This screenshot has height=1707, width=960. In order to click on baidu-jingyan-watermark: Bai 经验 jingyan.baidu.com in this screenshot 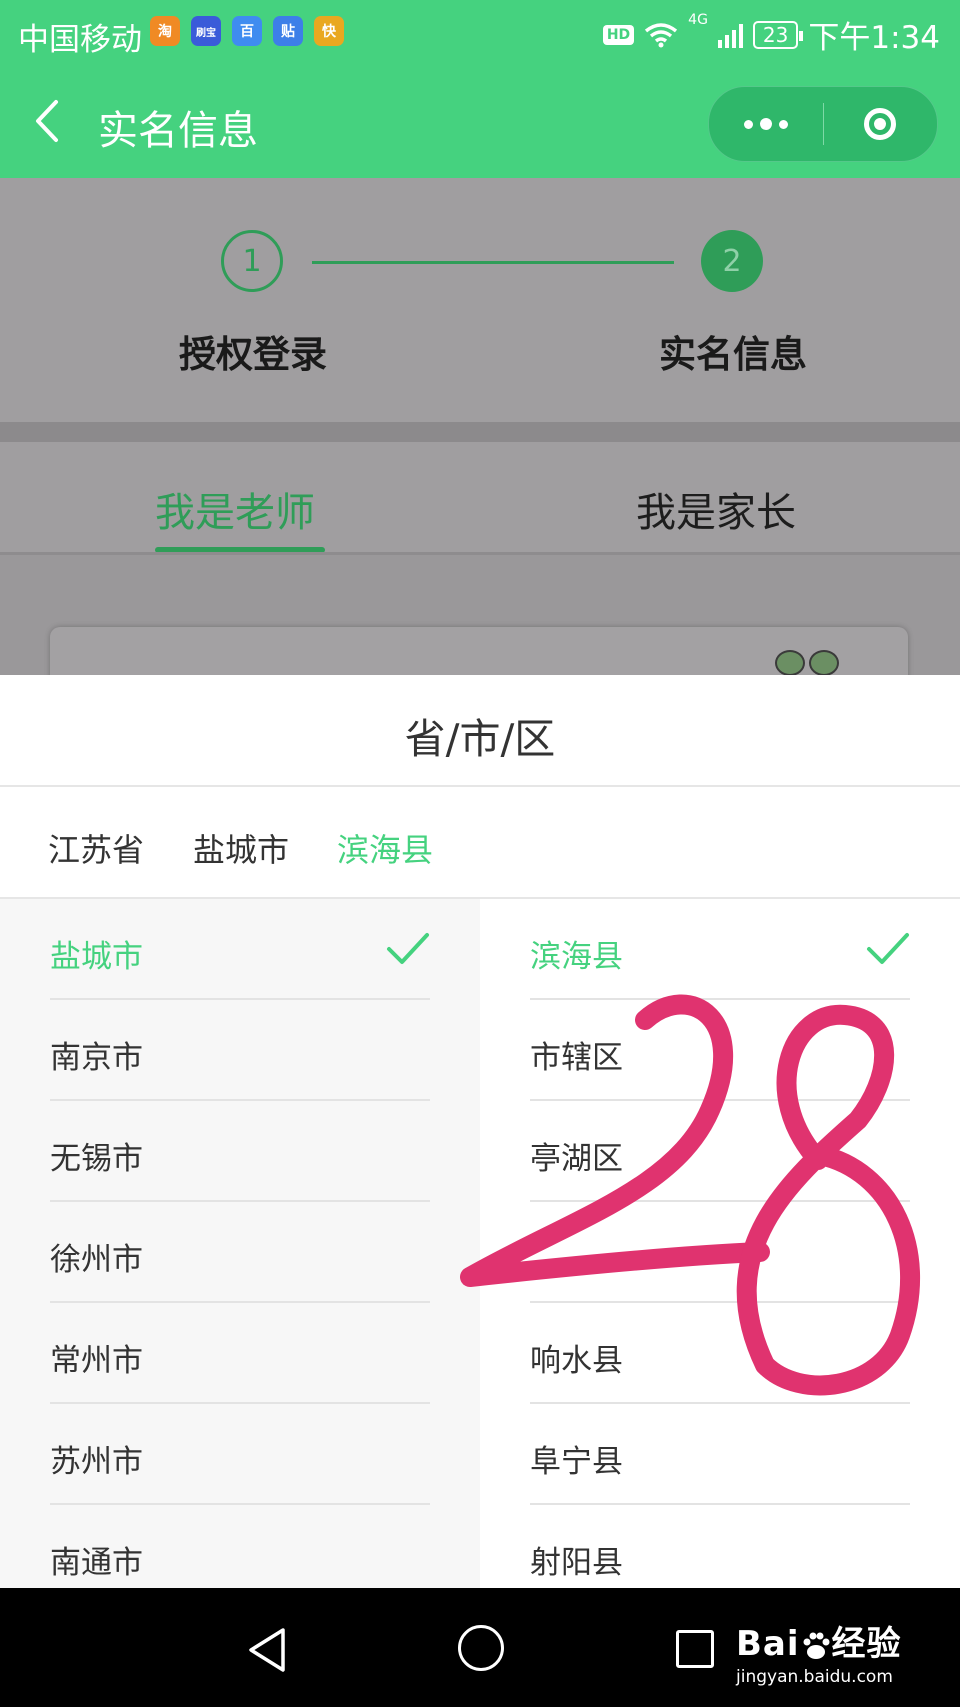, I will do `click(819, 1651)`.